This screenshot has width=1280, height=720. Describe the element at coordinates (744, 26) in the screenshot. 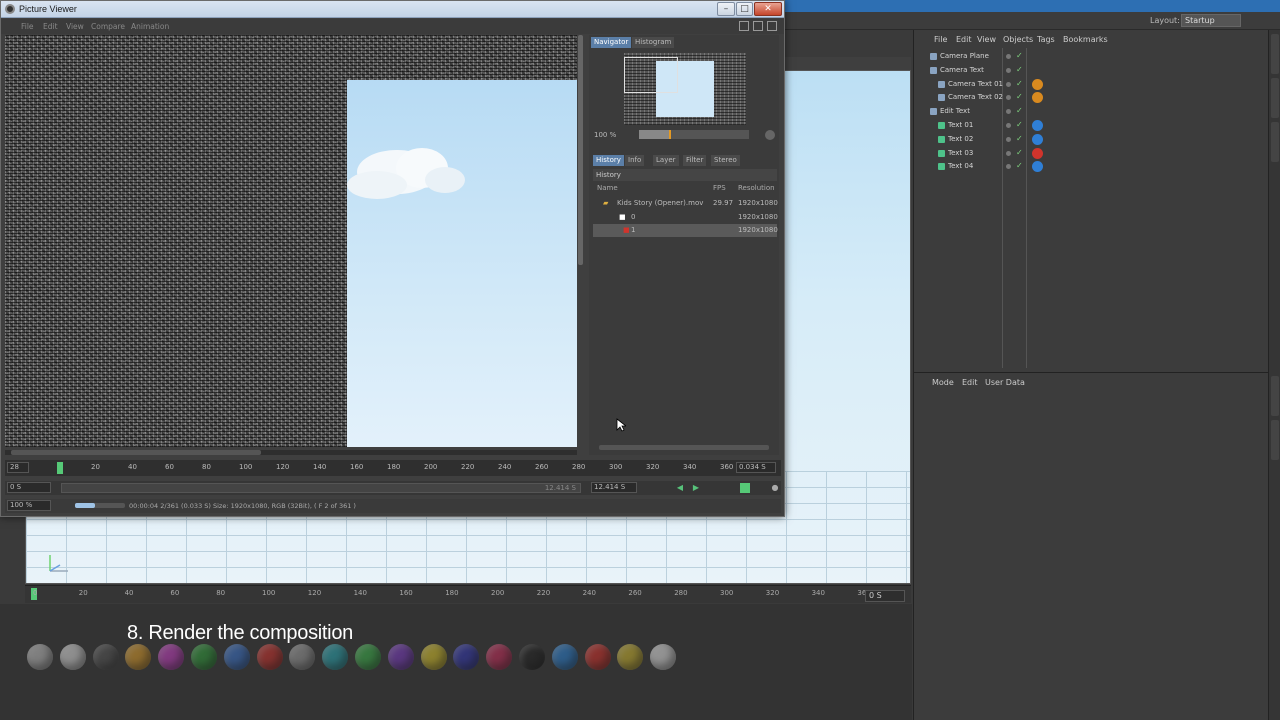

I see `panel-icon` at that location.